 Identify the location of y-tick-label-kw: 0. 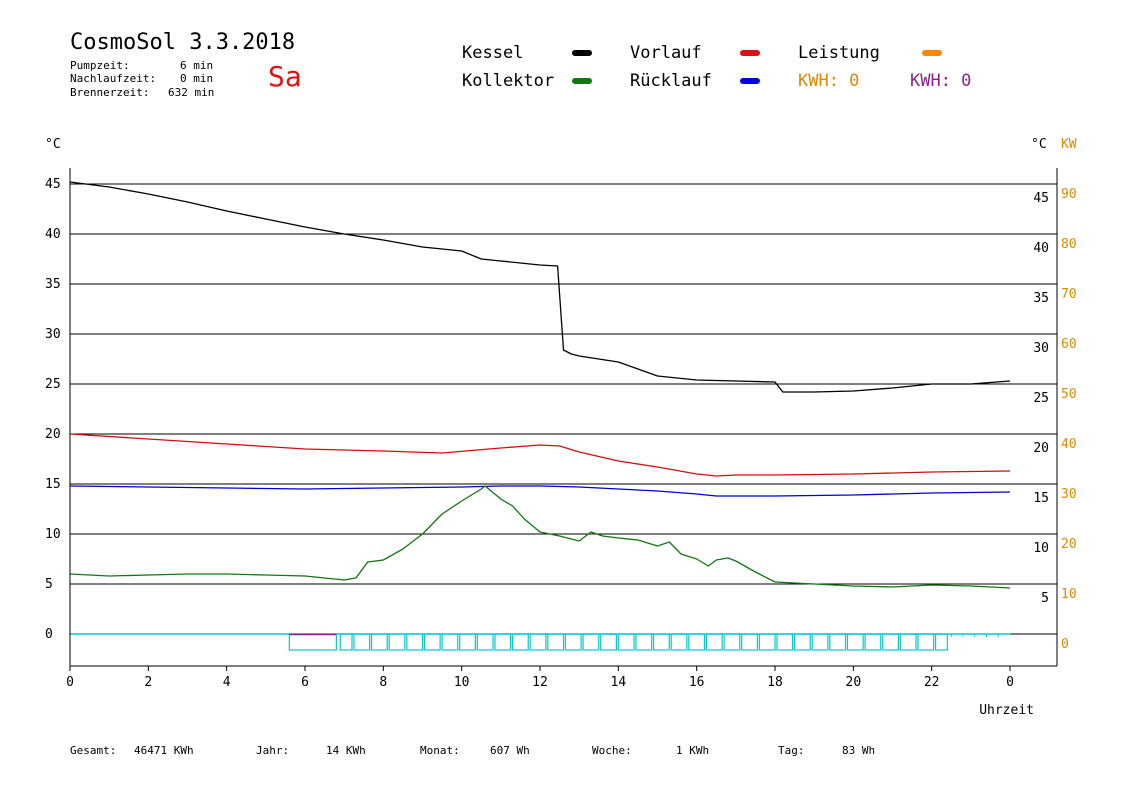
(1065, 644).